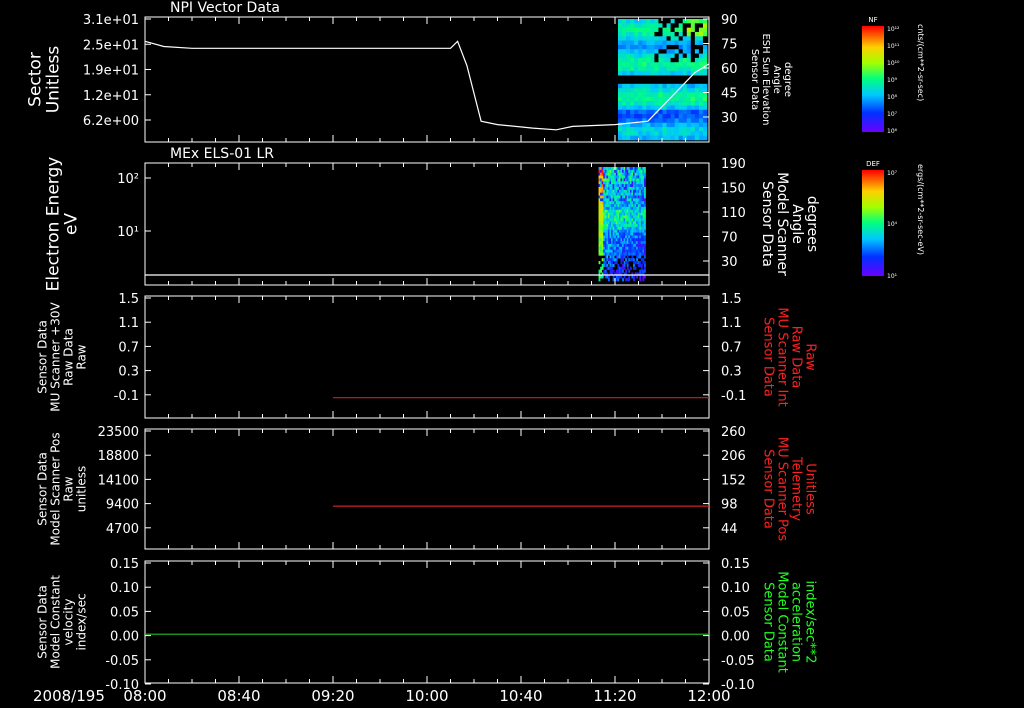 Image resolution: width=1024 pixels, height=708 pixels. I want to click on colorbar-tick-label: 10⁷, so click(892, 173).